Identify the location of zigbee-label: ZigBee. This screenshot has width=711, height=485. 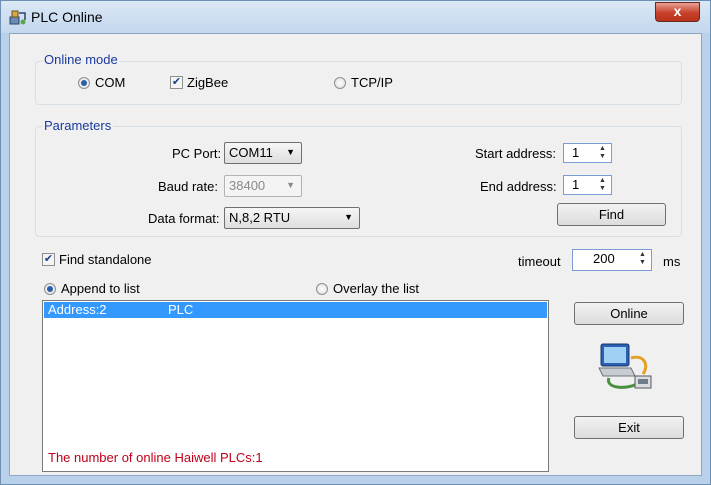
(208, 82).